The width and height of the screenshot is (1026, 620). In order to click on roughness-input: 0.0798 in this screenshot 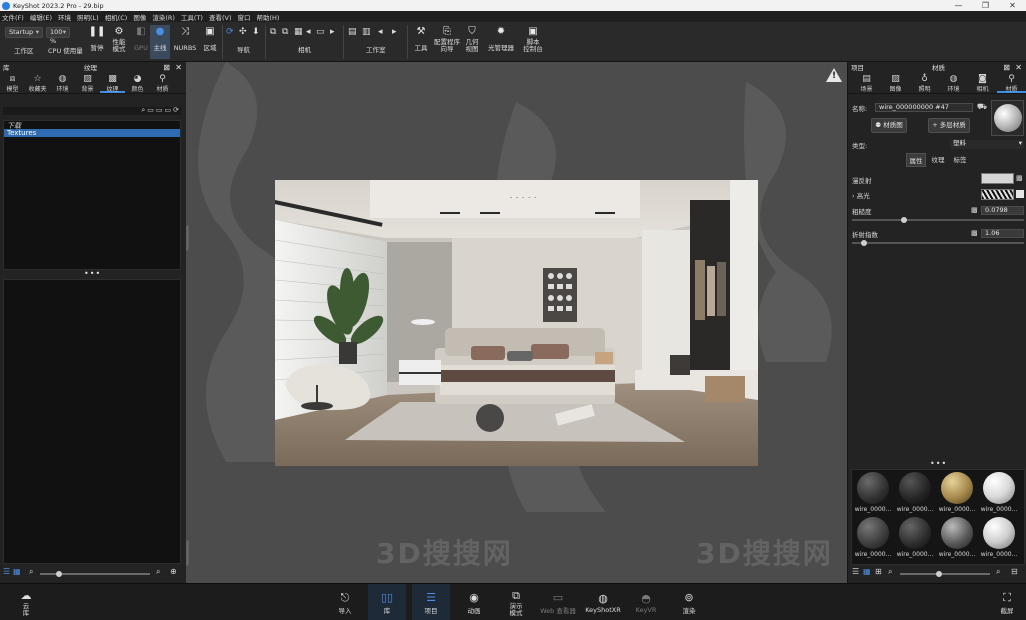, I will do `click(1002, 210)`.